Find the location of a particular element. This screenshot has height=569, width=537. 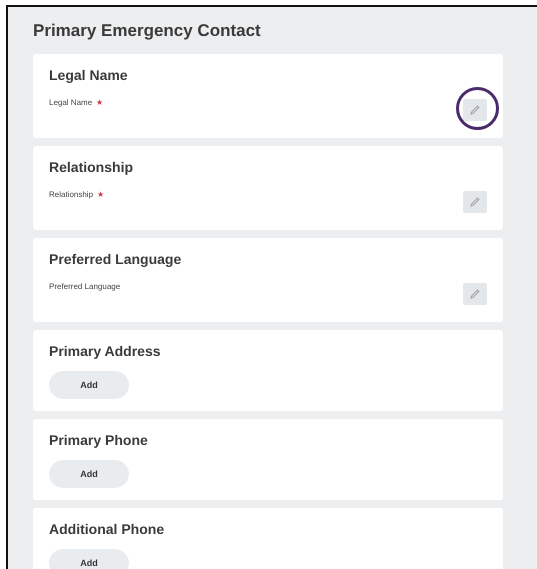

section-heading: Primary Phone is located at coordinates (99, 440).